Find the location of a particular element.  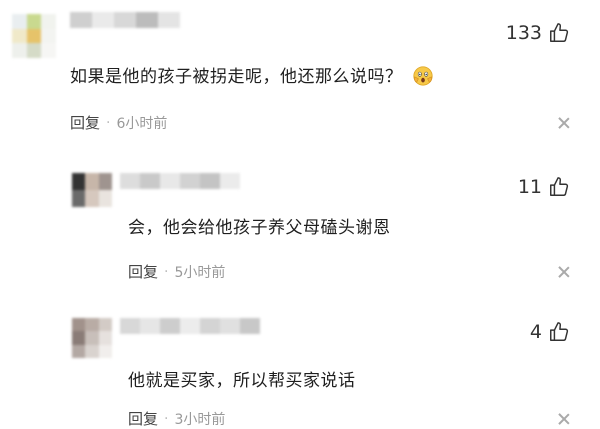

like-button: 133 is located at coordinates (538, 33).